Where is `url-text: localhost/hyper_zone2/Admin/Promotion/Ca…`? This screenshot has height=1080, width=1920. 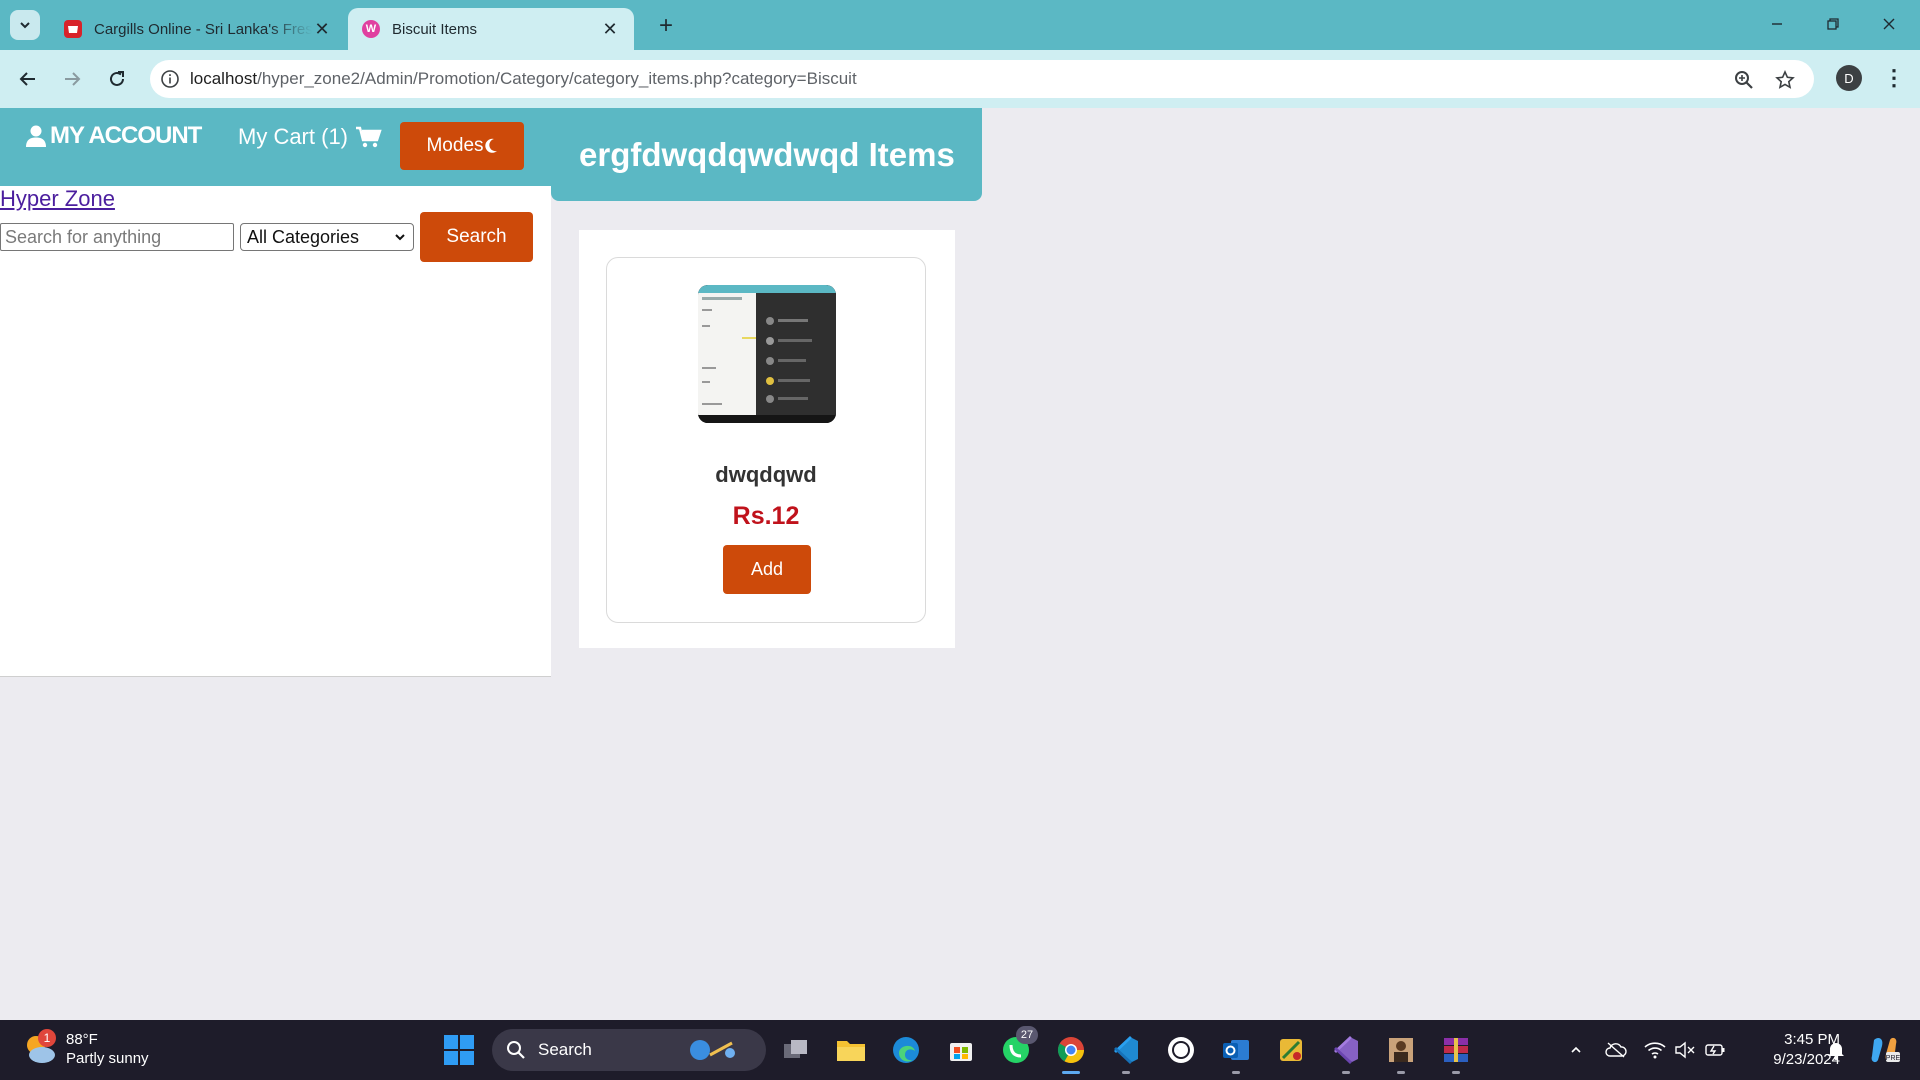 url-text: localhost/hyper_zone2/Admin/Promotion/Ca… is located at coordinates (523, 79).